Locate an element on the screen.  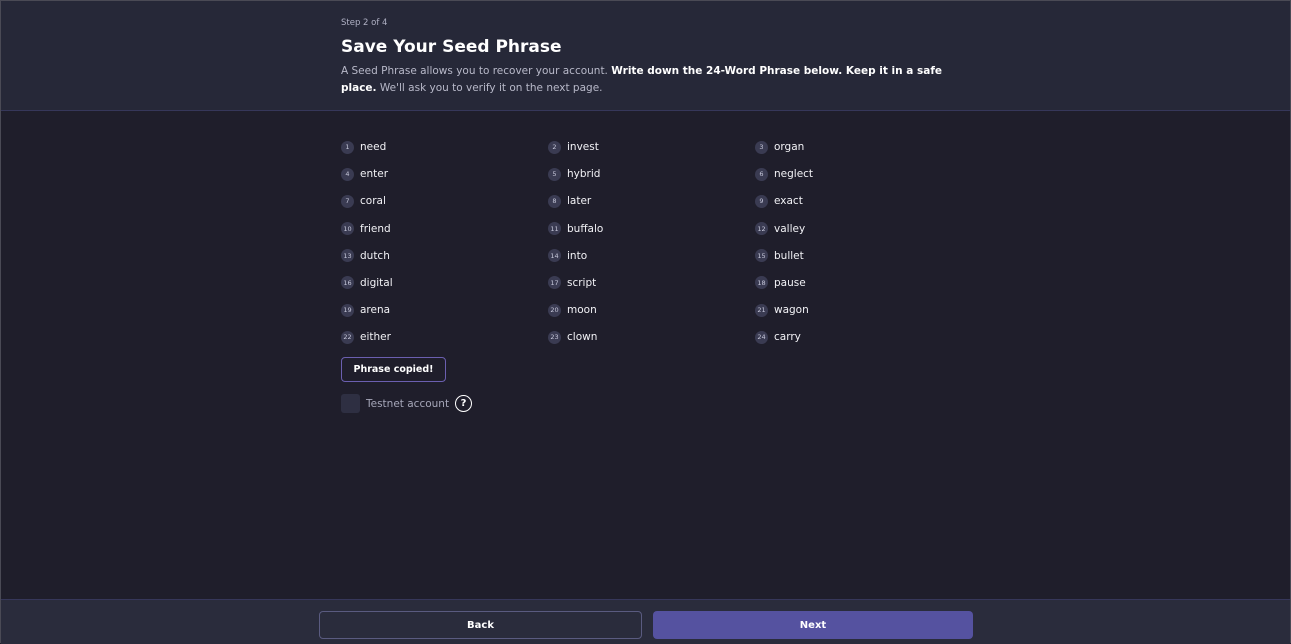
page-title: Save Your Seed Phrase is located at coordinates (451, 47).